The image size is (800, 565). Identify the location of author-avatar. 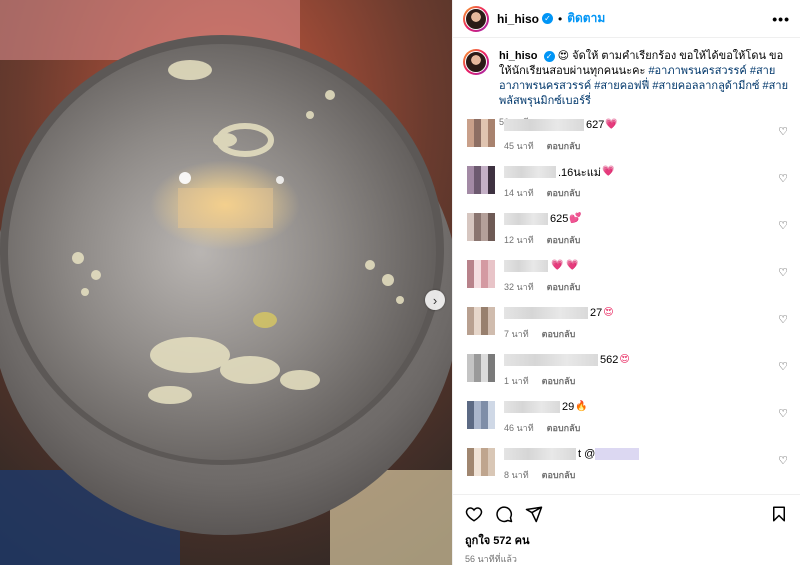
(476, 18).